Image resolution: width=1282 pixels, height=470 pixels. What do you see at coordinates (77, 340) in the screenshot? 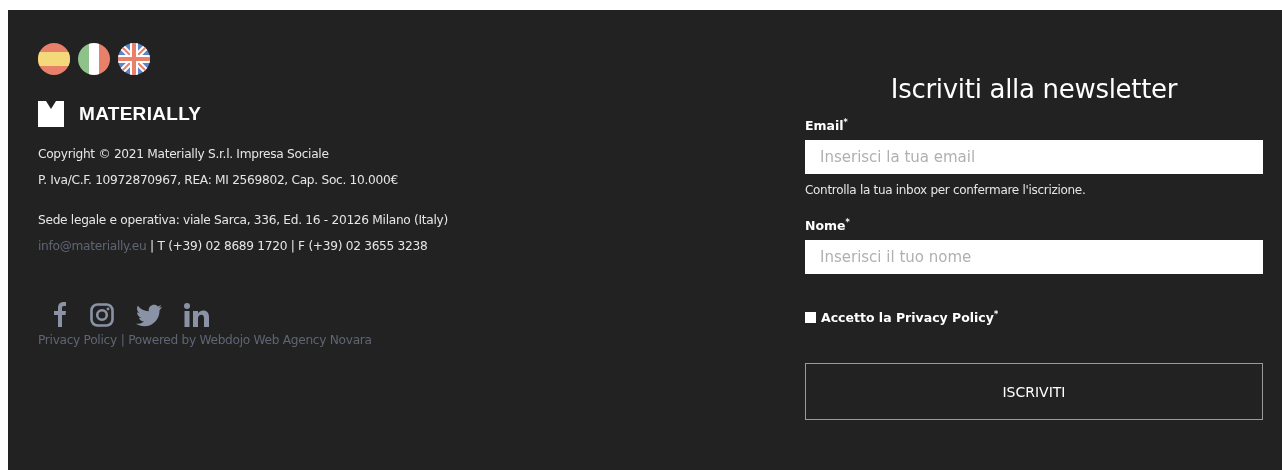
I see `privacy-policy-link: Privacy Policy` at bounding box center [77, 340].